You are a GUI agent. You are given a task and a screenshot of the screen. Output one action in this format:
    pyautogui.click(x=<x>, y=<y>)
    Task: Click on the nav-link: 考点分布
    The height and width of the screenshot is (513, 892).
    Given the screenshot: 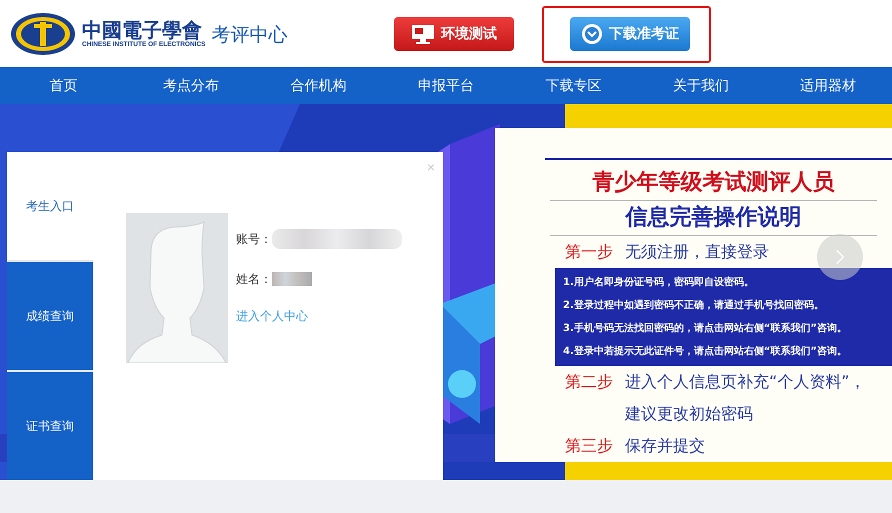 What is the action you would take?
    pyautogui.click(x=191, y=85)
    